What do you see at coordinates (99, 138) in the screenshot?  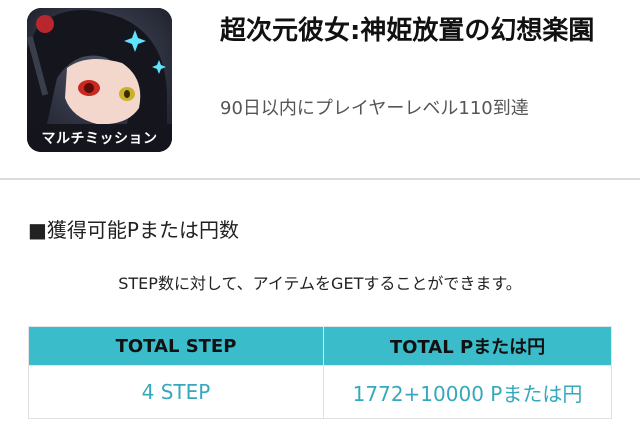 I see `icon-badge: マルチミッション` at bounding box center [99, 138].